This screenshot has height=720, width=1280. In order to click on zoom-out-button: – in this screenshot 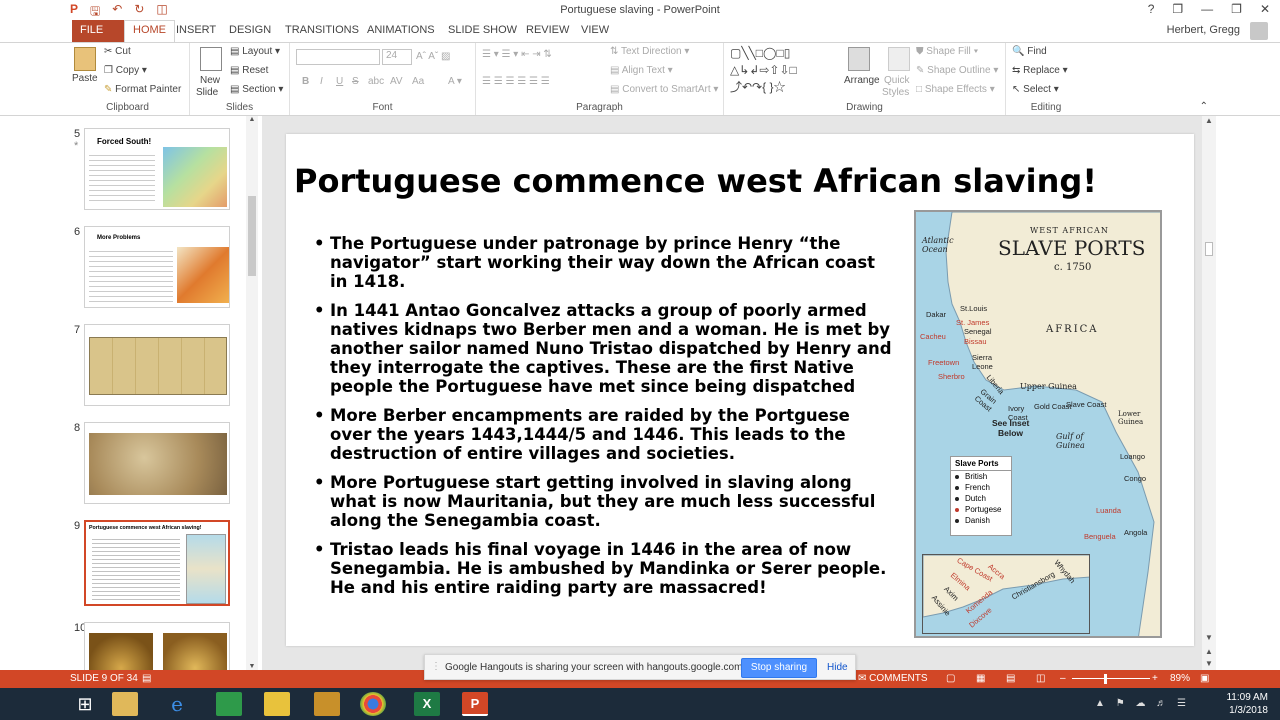, I will do `click(1063, 678)`.